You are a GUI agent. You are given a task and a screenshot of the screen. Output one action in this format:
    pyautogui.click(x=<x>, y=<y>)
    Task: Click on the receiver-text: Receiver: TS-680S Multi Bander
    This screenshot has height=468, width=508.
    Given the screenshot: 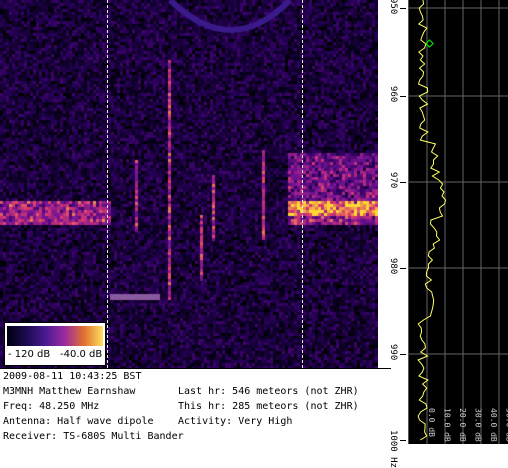 What is the action you would take?
    pyautogui.click(x=93, y=436)
    